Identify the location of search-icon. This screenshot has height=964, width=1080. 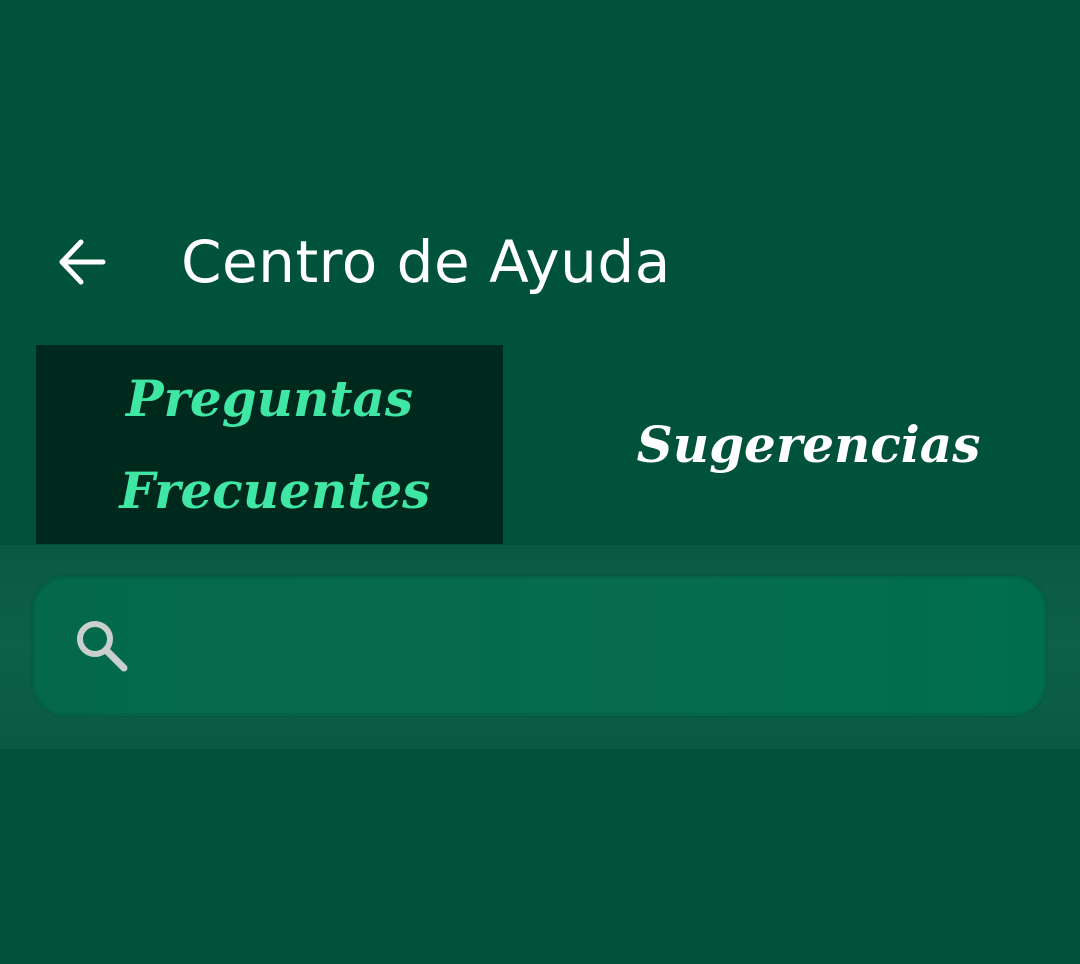
(102, 646).